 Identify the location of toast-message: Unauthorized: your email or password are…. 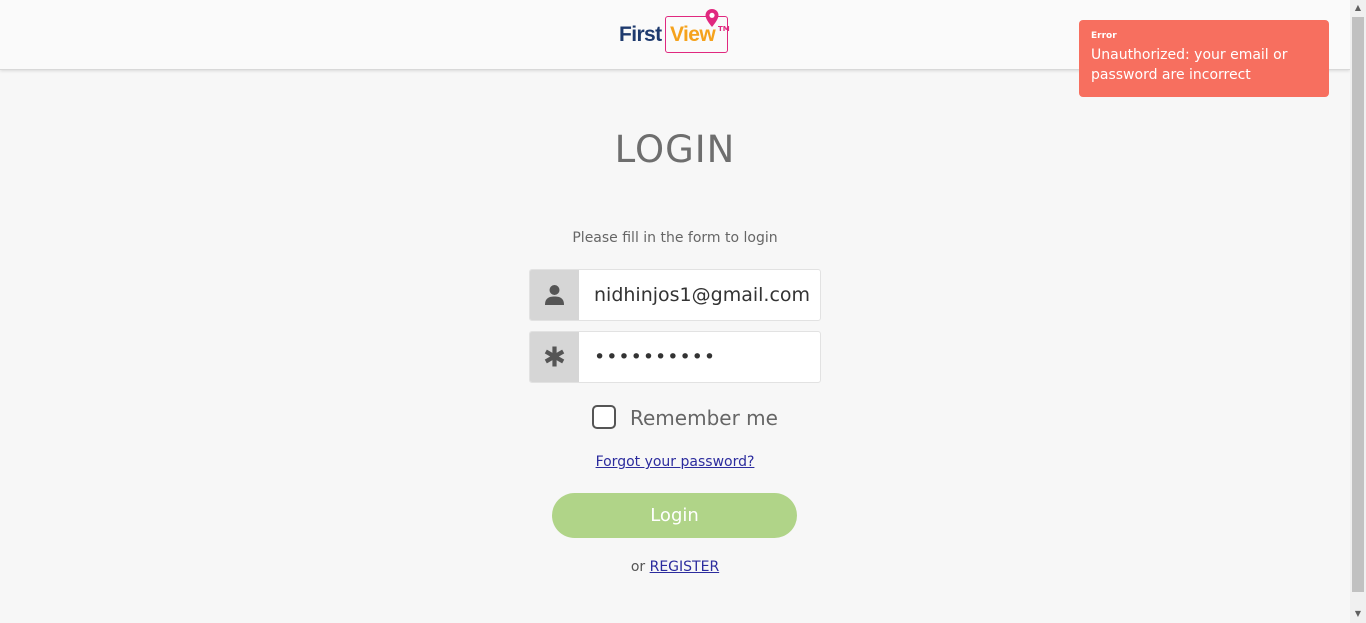
(1189, 65).